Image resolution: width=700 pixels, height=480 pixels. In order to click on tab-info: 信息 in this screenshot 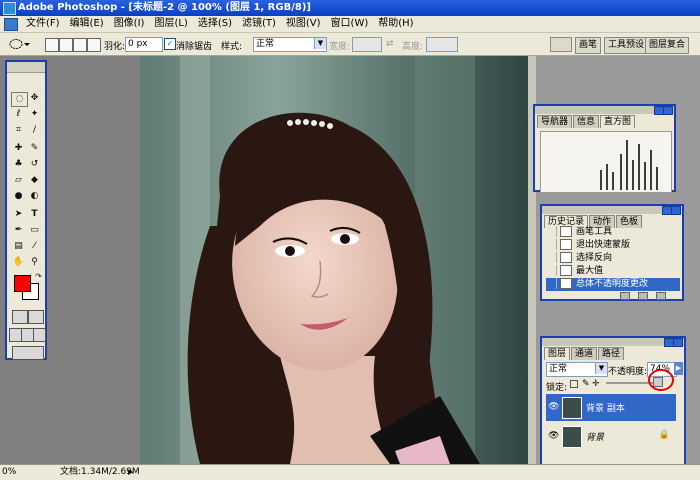, I will do `click(586, 121)`.